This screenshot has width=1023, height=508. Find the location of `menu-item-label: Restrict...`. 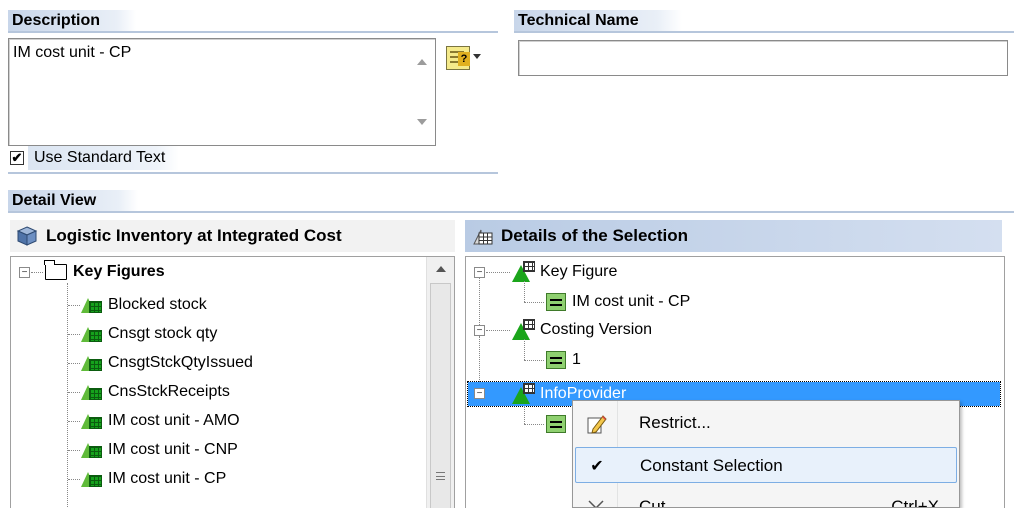

menu-item-label: Restrict... is located at coordinates (675, 422).